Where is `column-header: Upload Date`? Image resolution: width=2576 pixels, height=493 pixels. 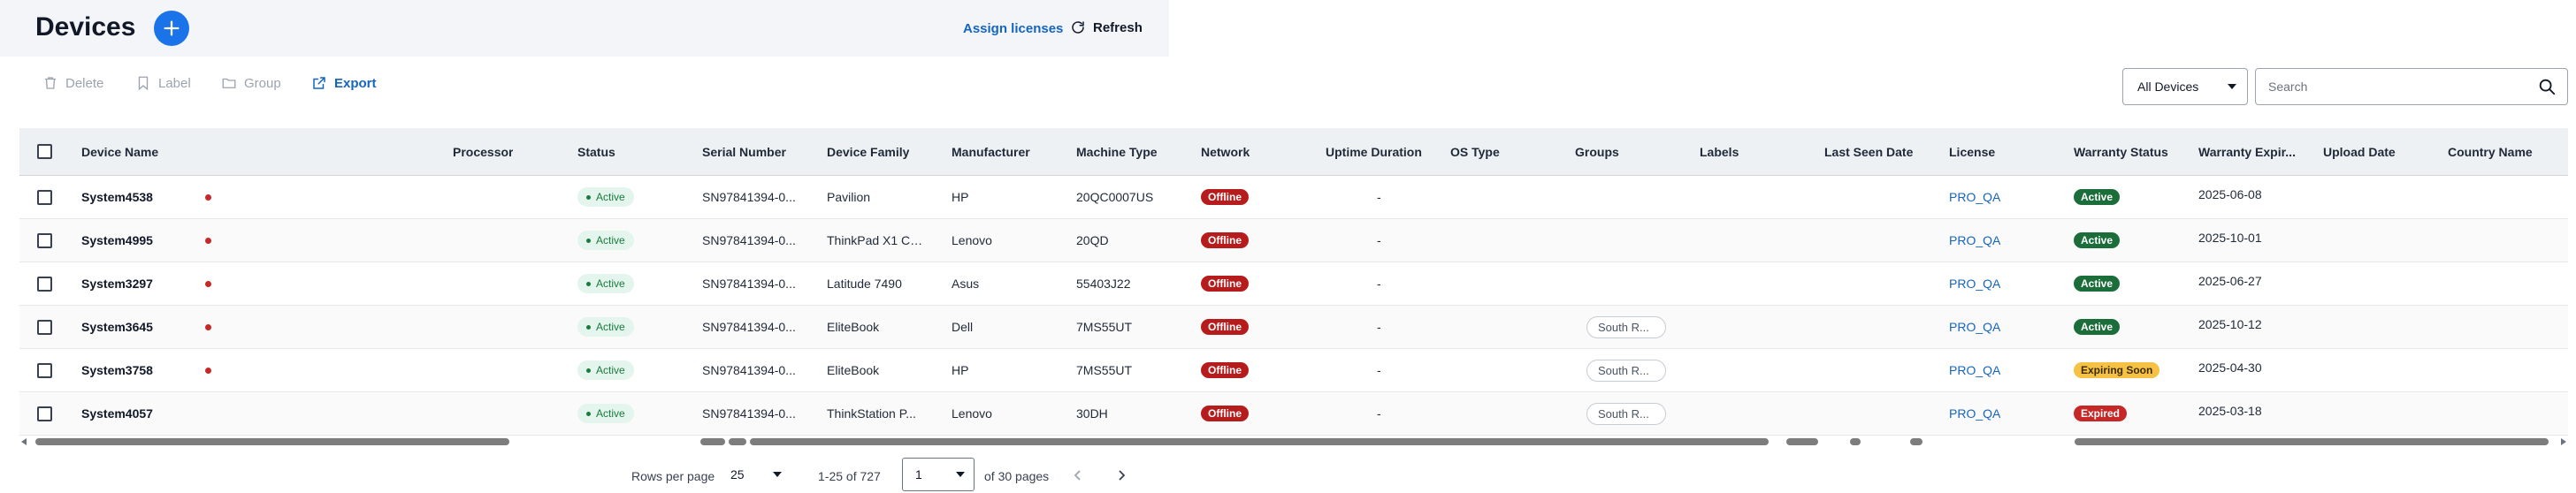
column-header: Upload Date is located at coordinates (2359, 152).